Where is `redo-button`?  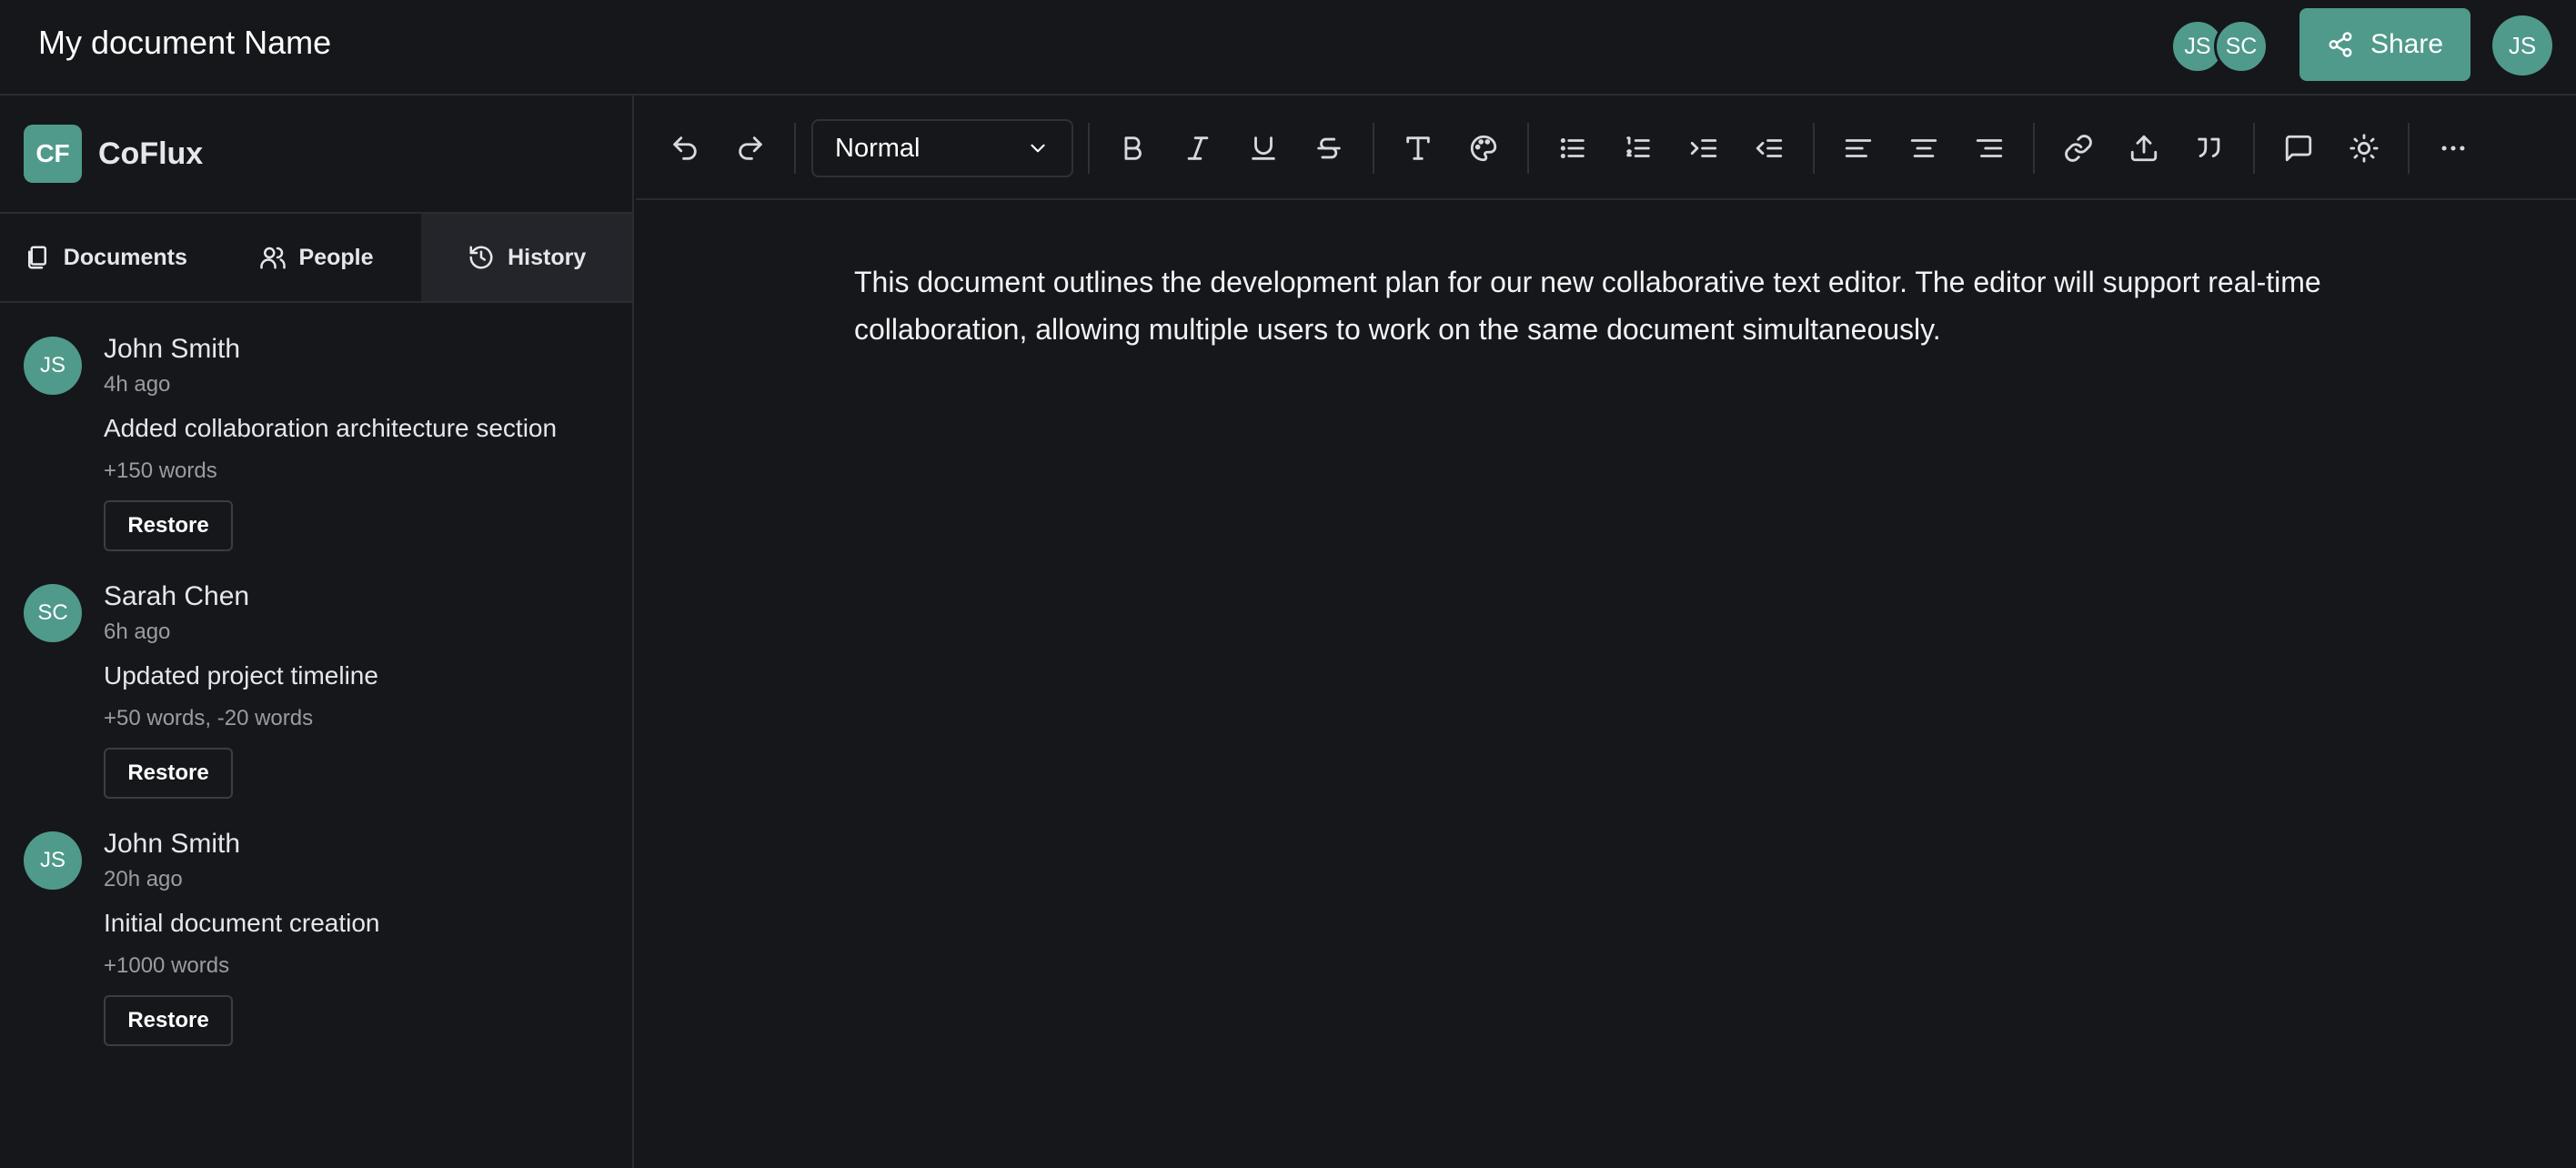 redo-button is located at coordinates (750, 148).